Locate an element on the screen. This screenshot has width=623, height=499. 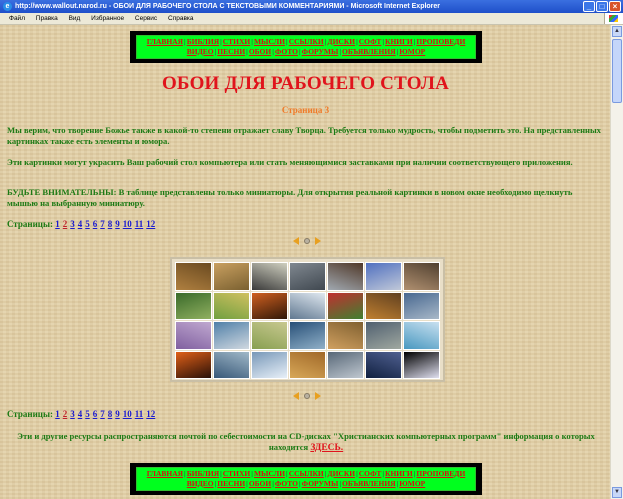
thumbnail-elephants is located at coordinates (421, 276).